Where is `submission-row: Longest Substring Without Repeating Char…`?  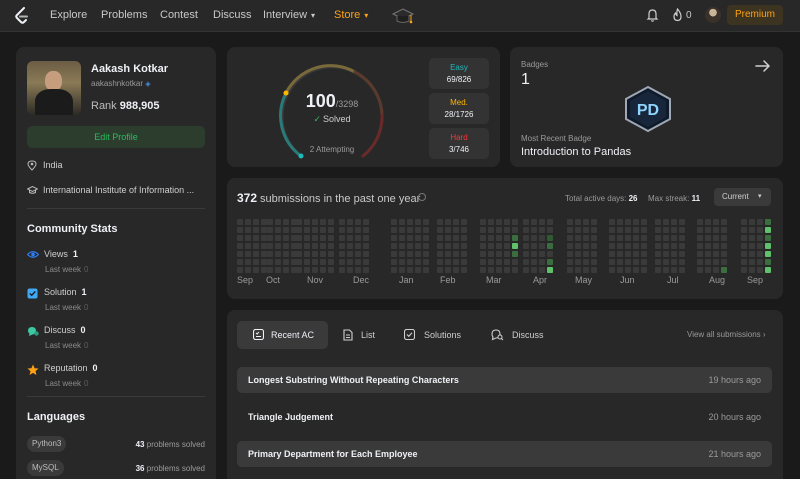
submission-row: Longest Substring Without Repeating Char… is located at coordinates (504, 380).